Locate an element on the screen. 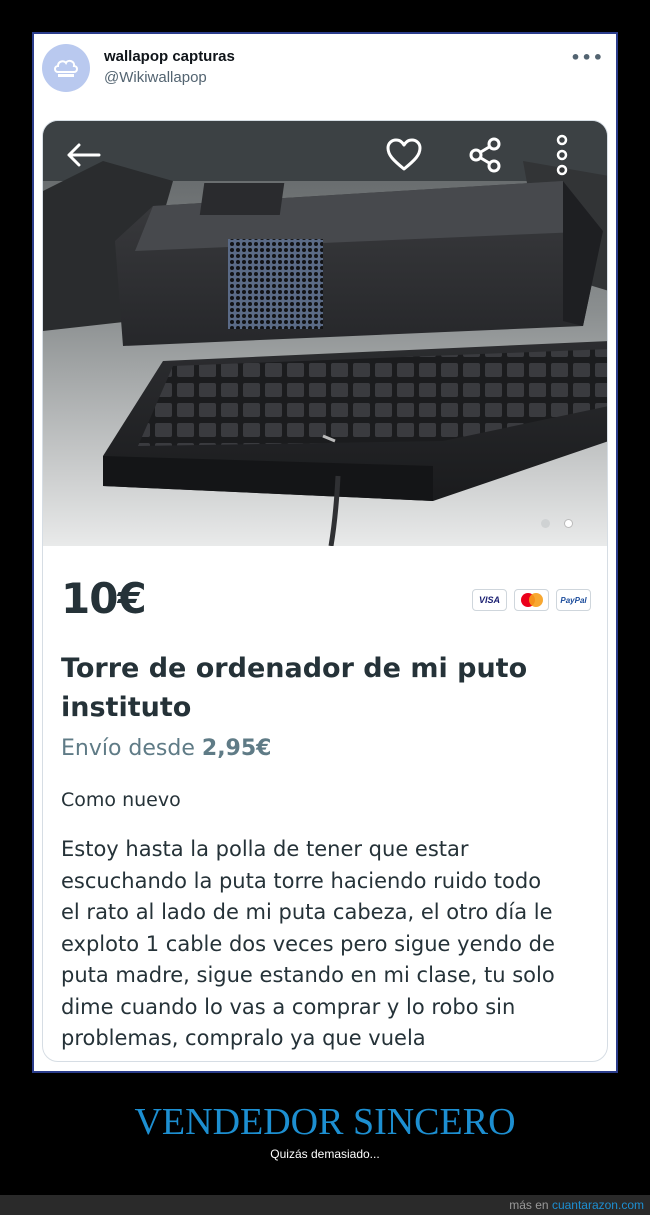 The width and height of the screenshot is (650, 1215). shipping-info: Envío desde 2,95€ is located at coordinates (166, 748).